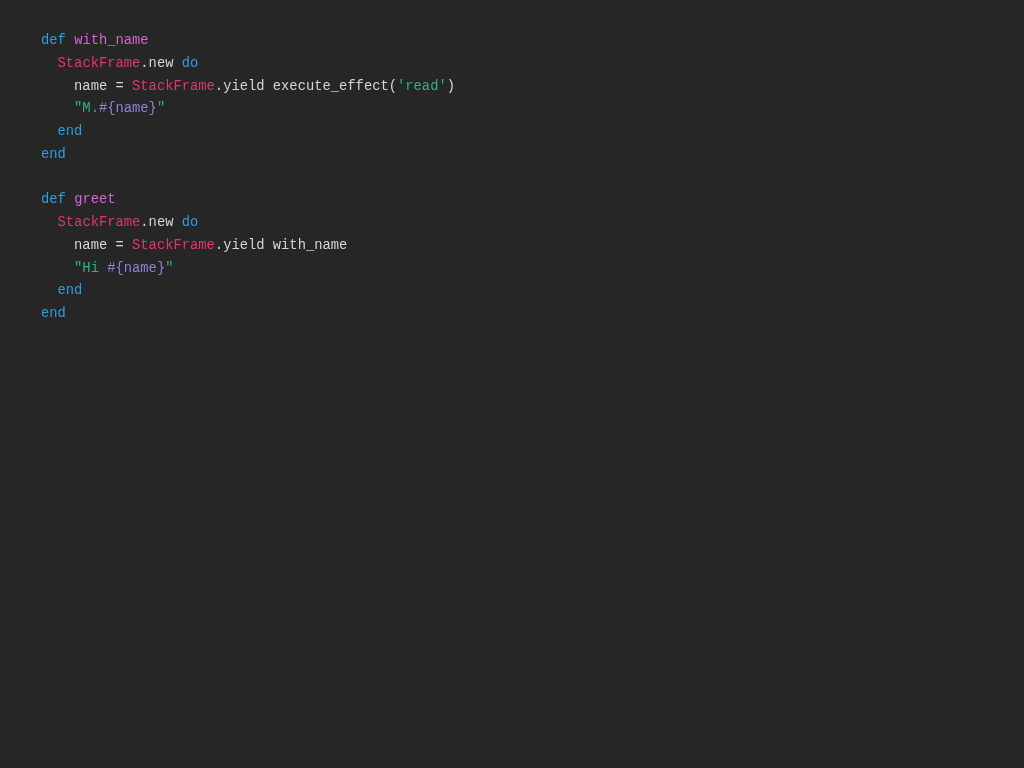  I want to click on code-line: def with_name, so click(95, 41).